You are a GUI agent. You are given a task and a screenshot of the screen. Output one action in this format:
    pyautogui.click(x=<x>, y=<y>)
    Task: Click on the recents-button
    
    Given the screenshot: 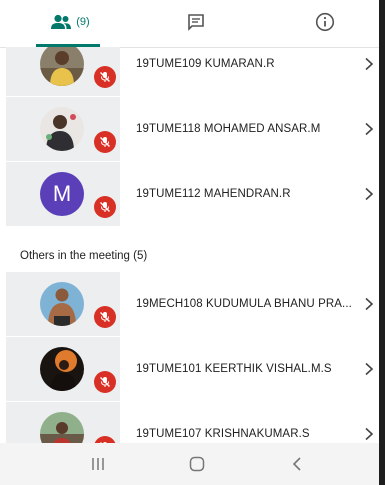 What is the action you would take?
    pyautogui.click(x=98, y=464)
    